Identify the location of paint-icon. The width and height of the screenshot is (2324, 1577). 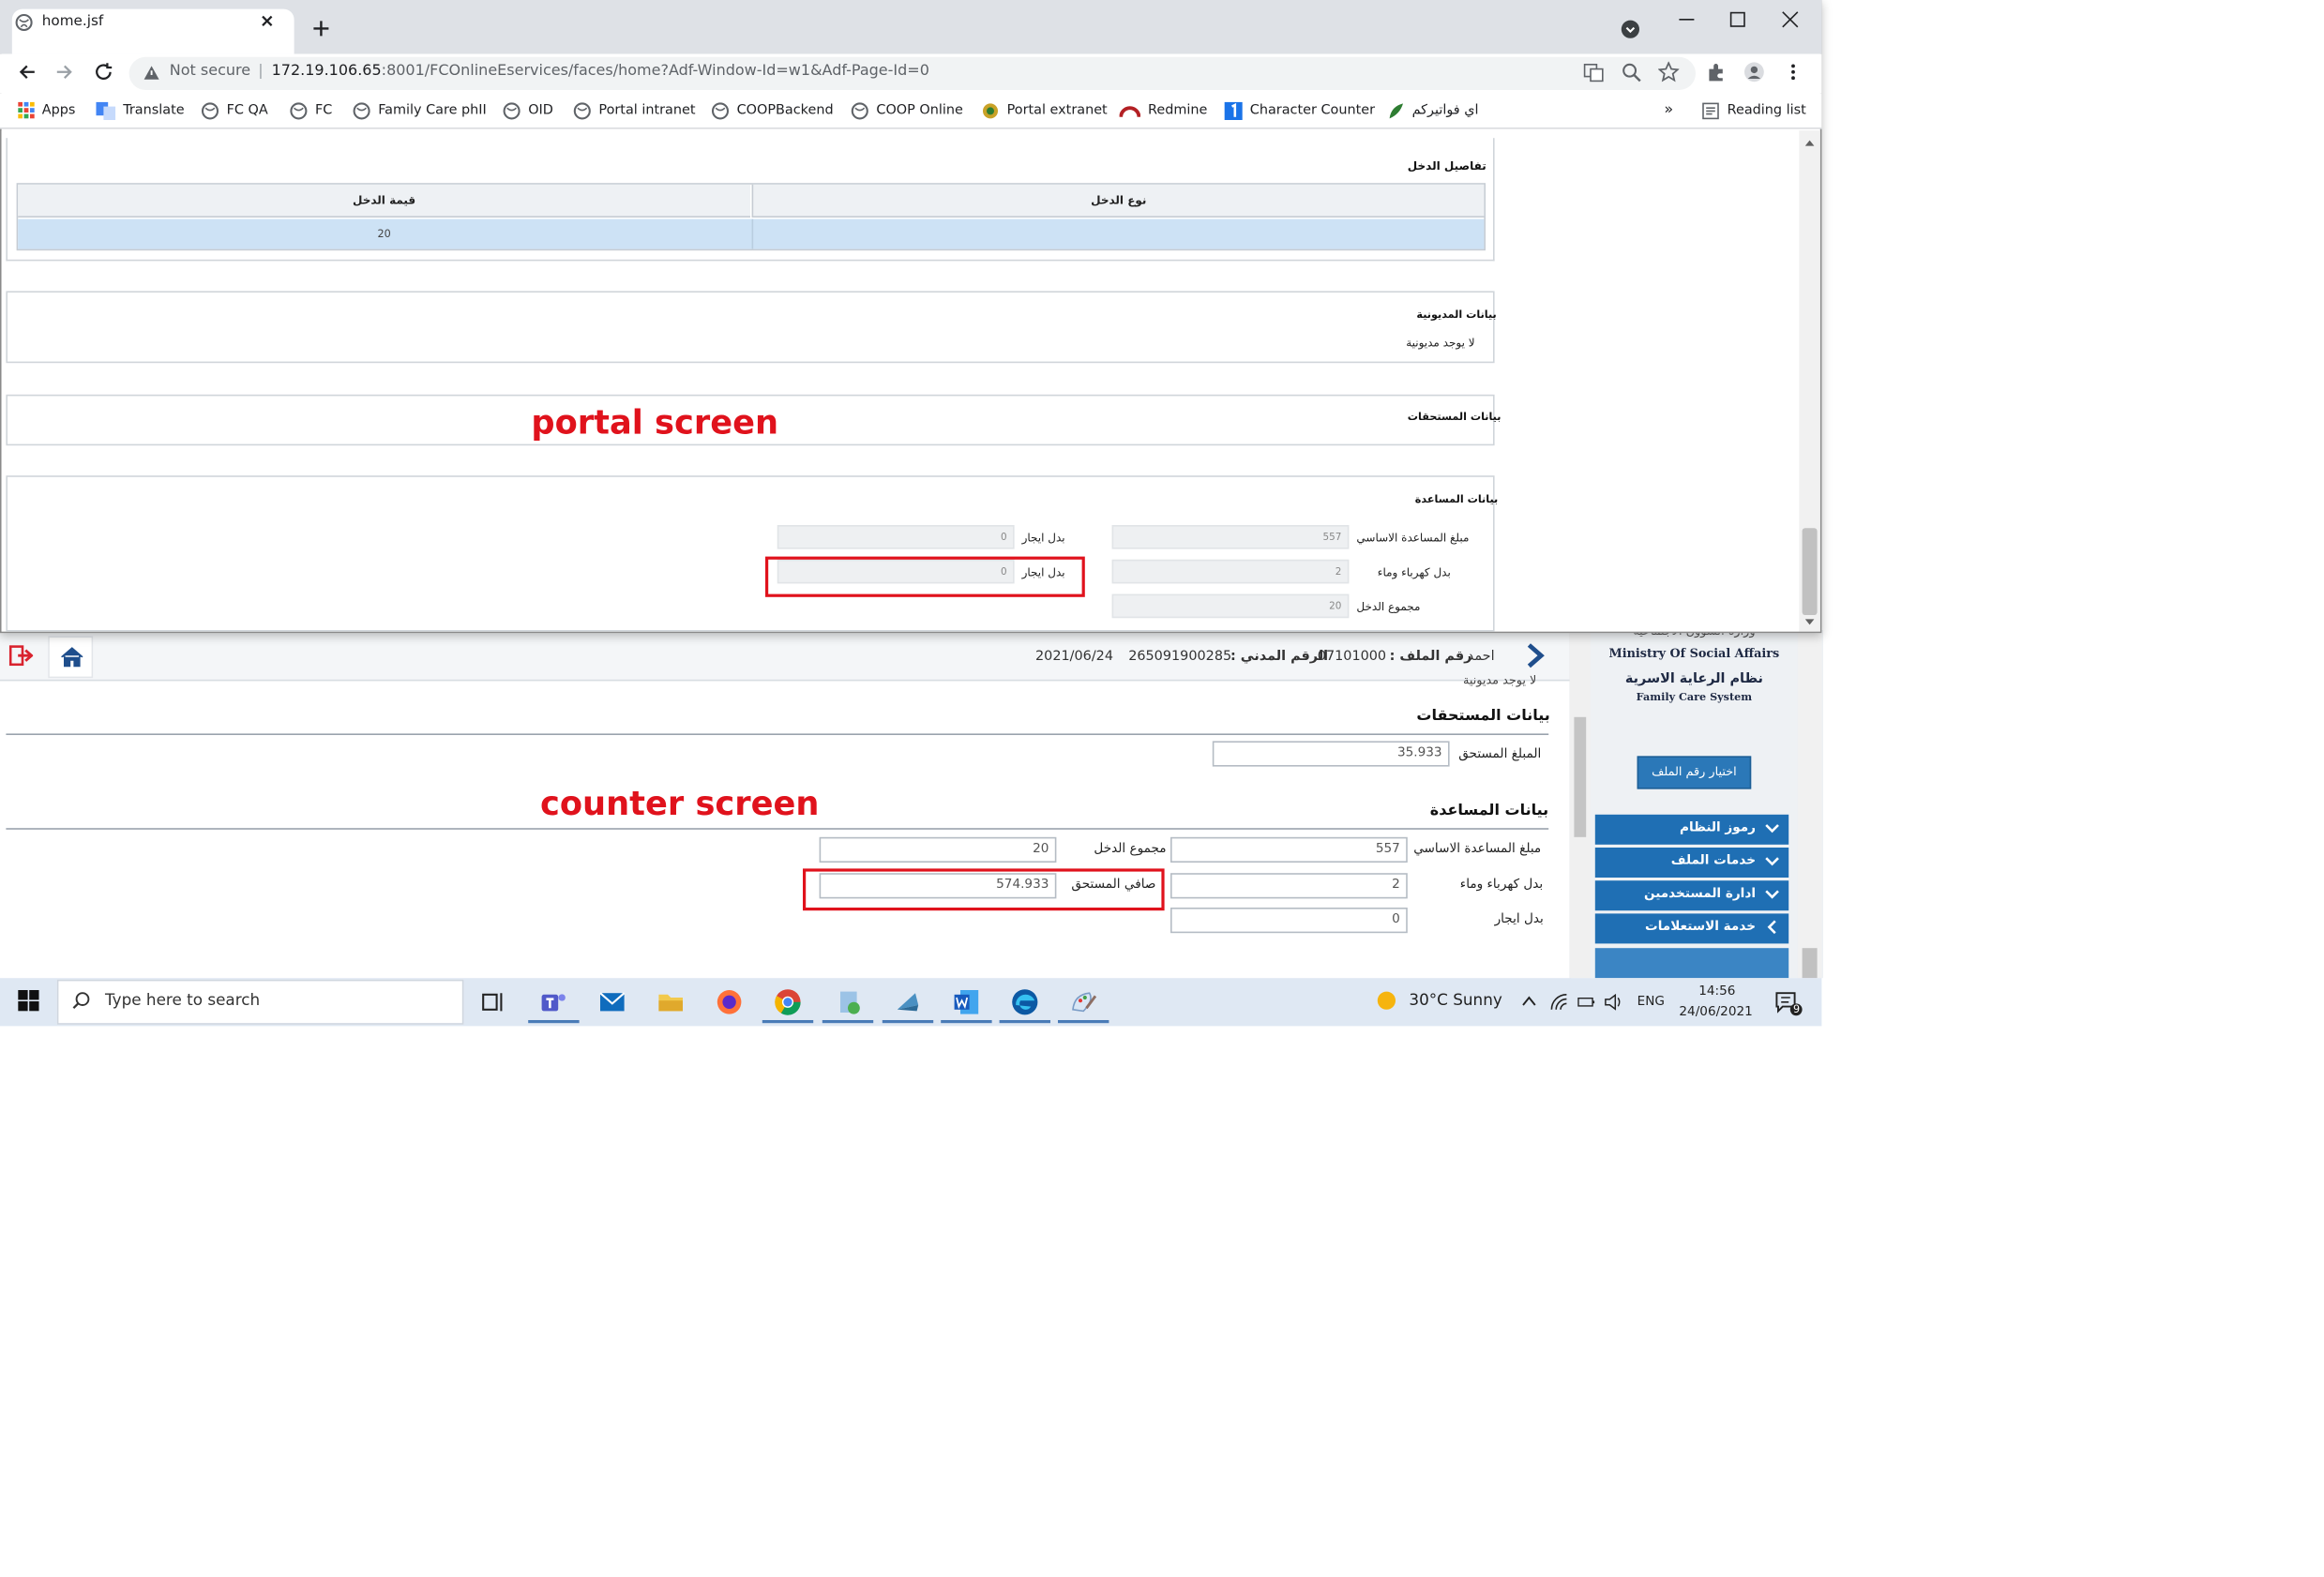
(1083, 1002).